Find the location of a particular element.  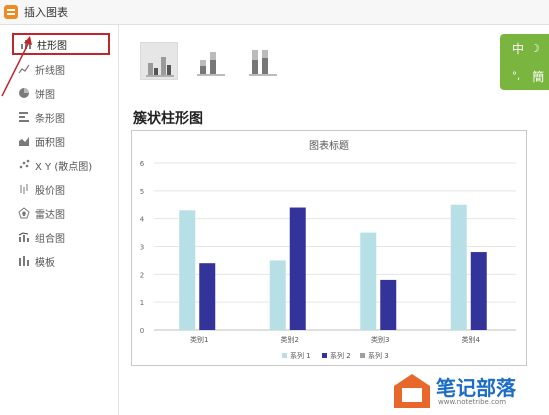

sidebar-item-template: 模板 is located at coordinates (73, 261).